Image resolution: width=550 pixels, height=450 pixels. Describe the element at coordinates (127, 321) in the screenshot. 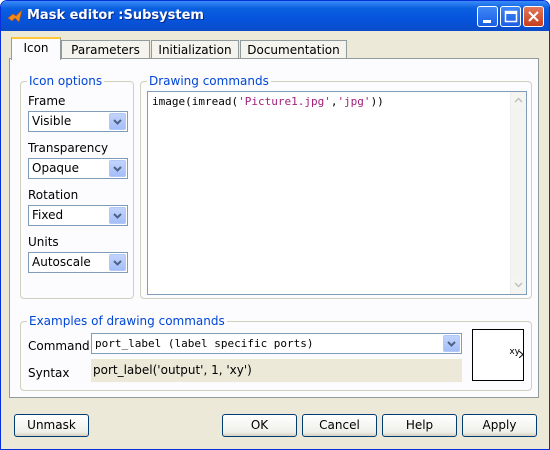

I see `examples-title: Examples of drawing commands` at that location.